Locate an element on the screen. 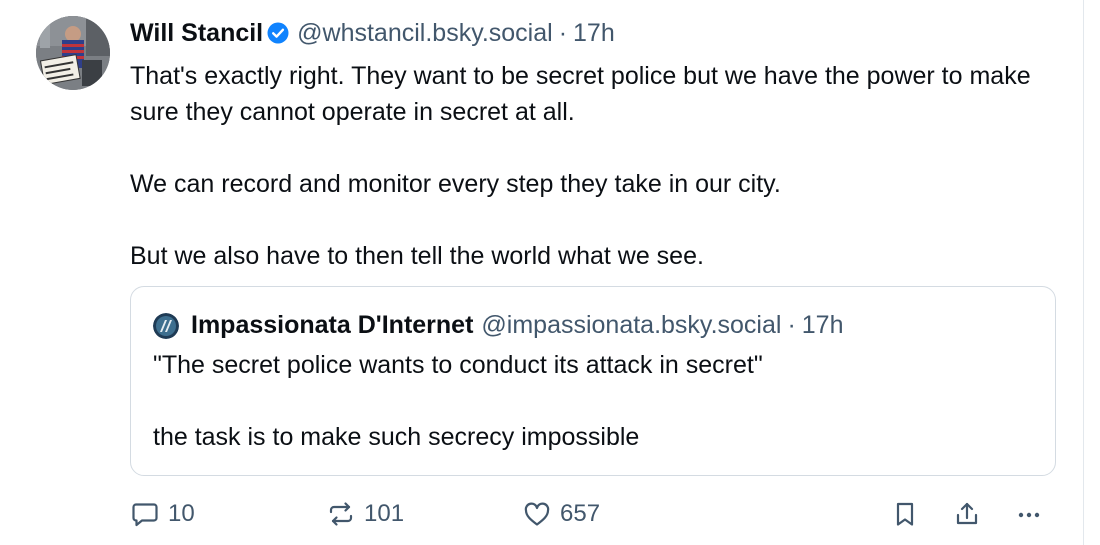  post-actions-bar: 10 101 657 is located at coordinates (593, 514).